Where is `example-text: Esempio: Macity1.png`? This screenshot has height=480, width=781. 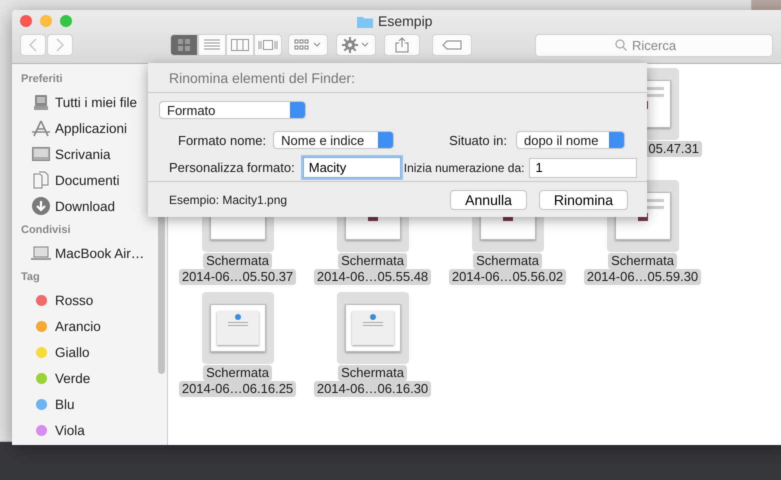 example-text: Esempio: Macity1.png is located at coordinates (228, 199).